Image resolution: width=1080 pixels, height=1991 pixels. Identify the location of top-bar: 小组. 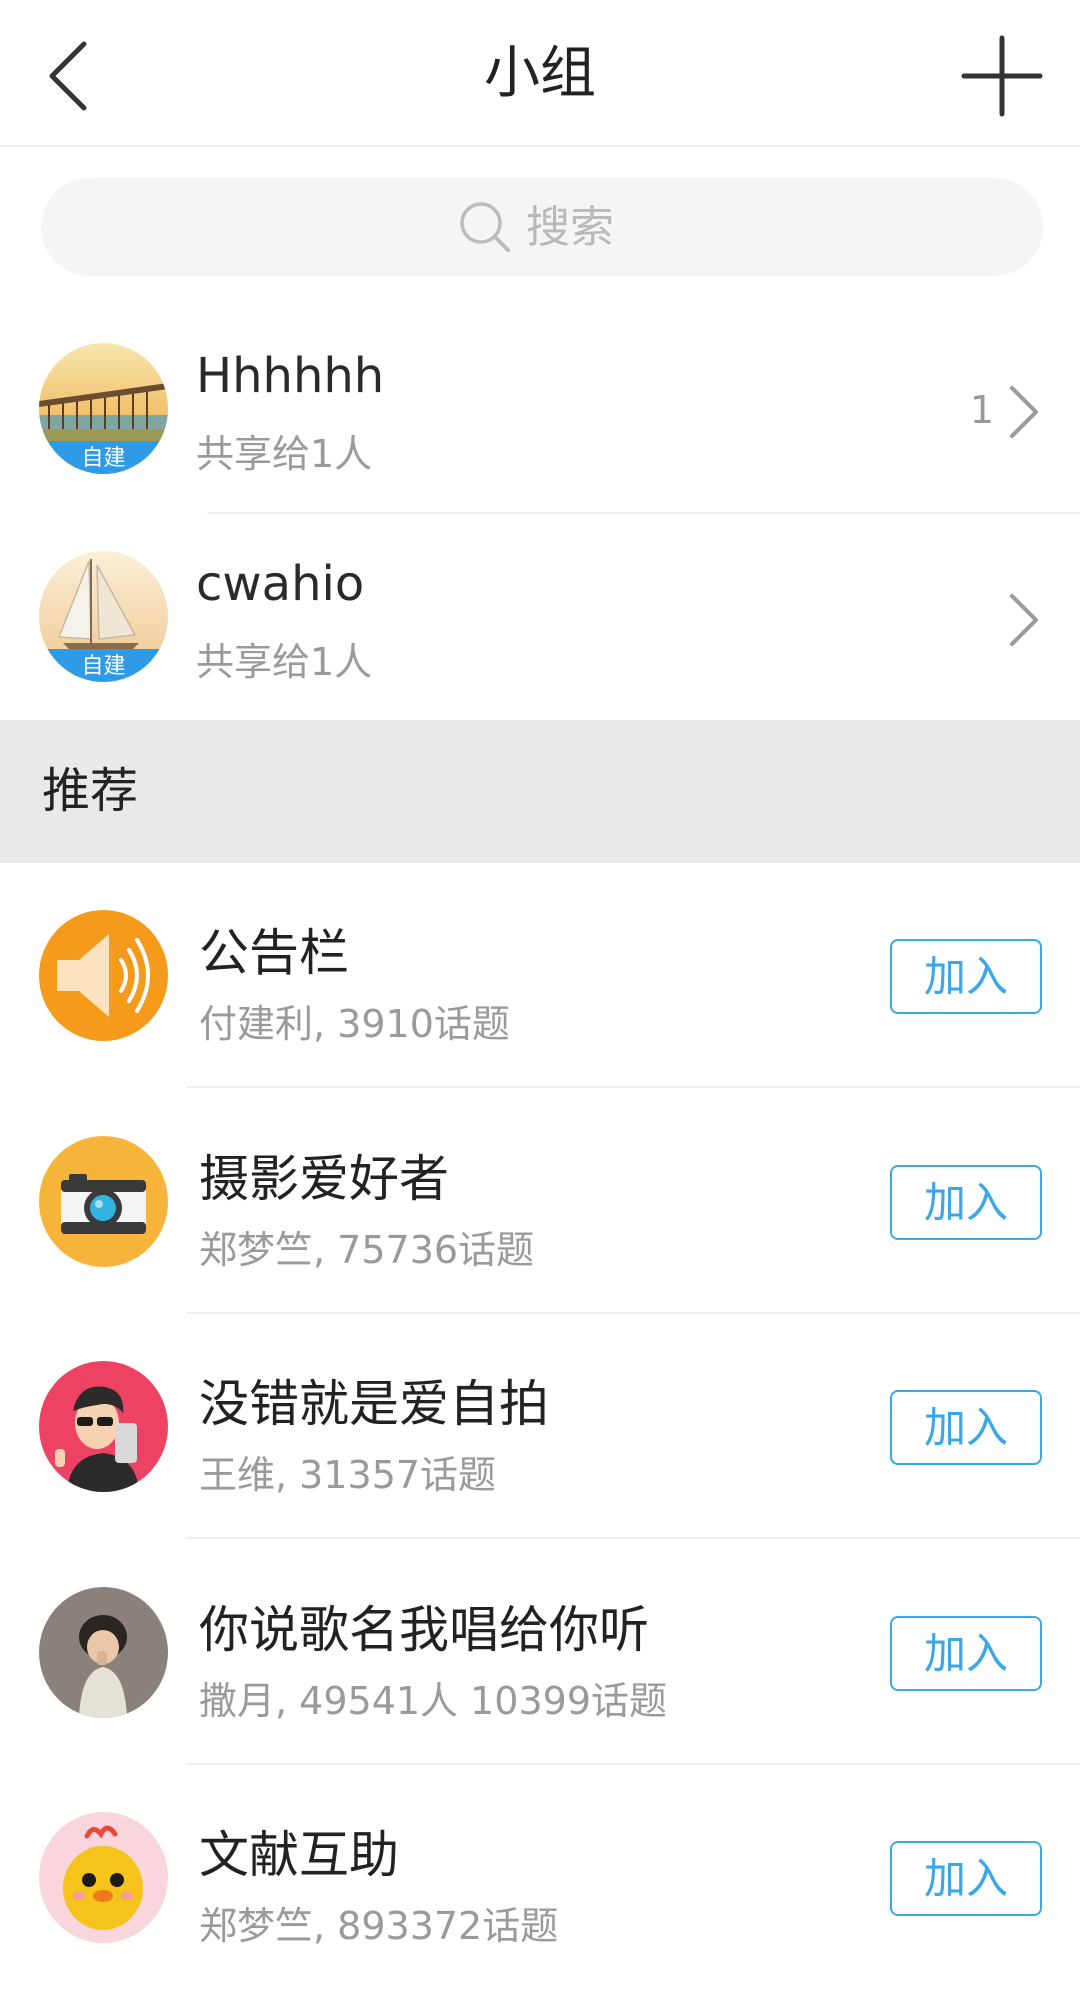
(540, 73).